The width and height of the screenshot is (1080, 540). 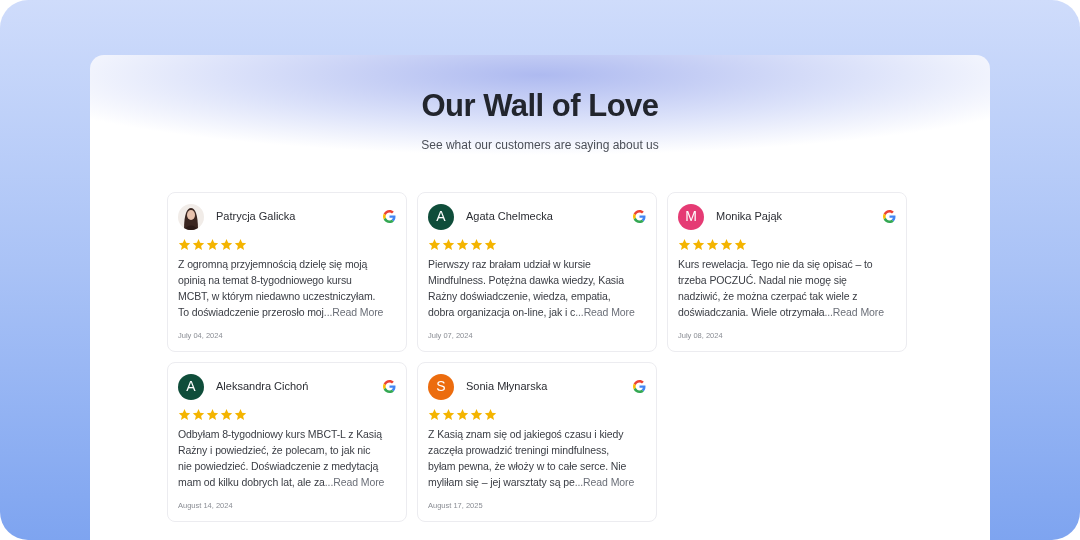 What do you see at coordinates (540, 106) in the screenshot?
I see `page-title: Our Wall of Love` at bounding box center [540, 106].